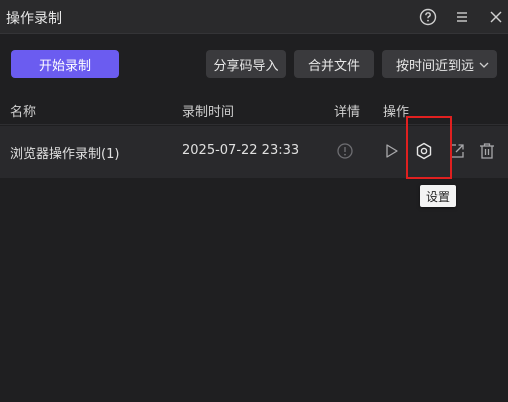 This screenshot has height=402, width=508. Describe the element at coordinates (65, 154) in the screenshot. I see `recording-name: 浏览器操作录制(1)` at that location.